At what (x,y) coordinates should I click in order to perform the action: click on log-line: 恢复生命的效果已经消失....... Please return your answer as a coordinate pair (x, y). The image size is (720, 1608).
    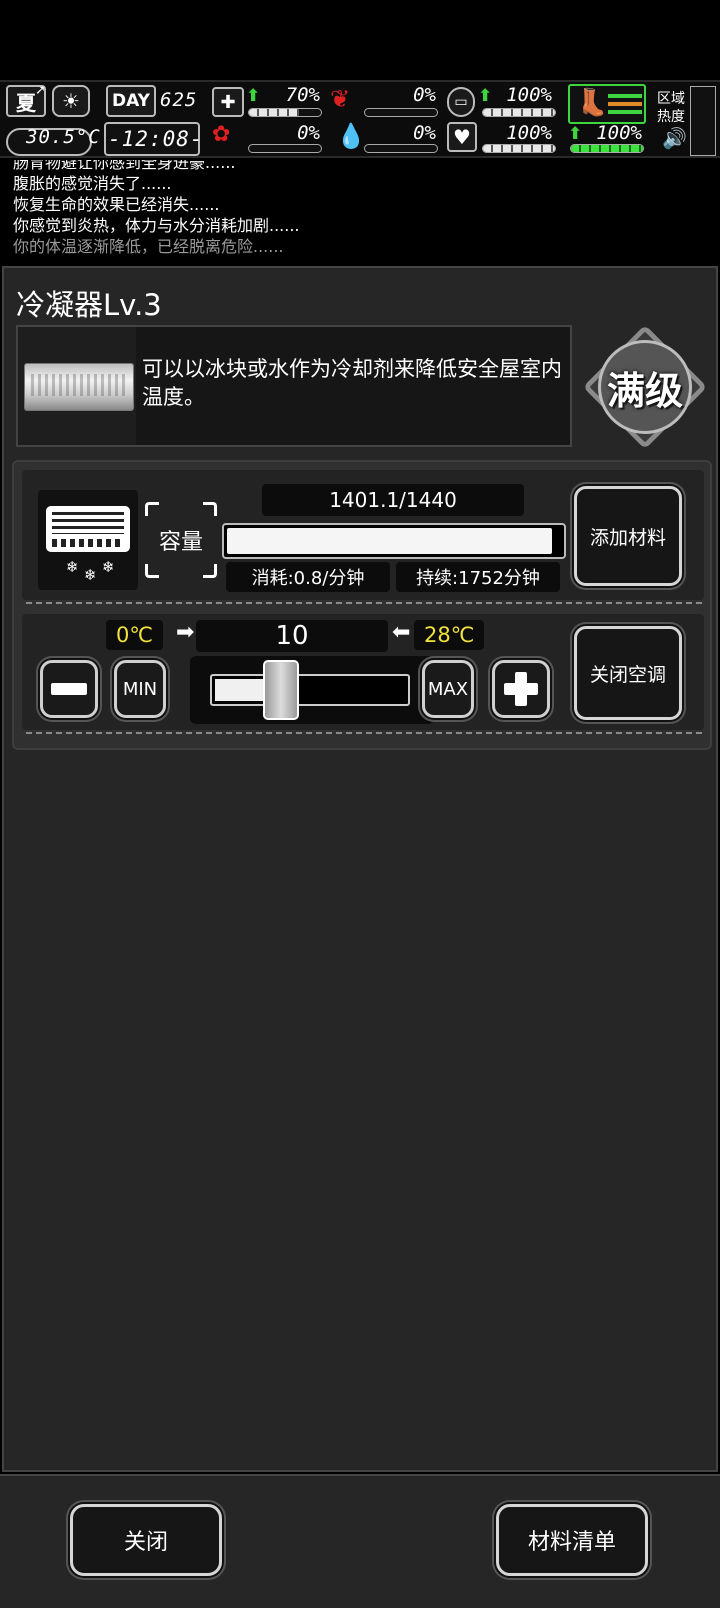
    Looking at the image, I should click on (116, 204).